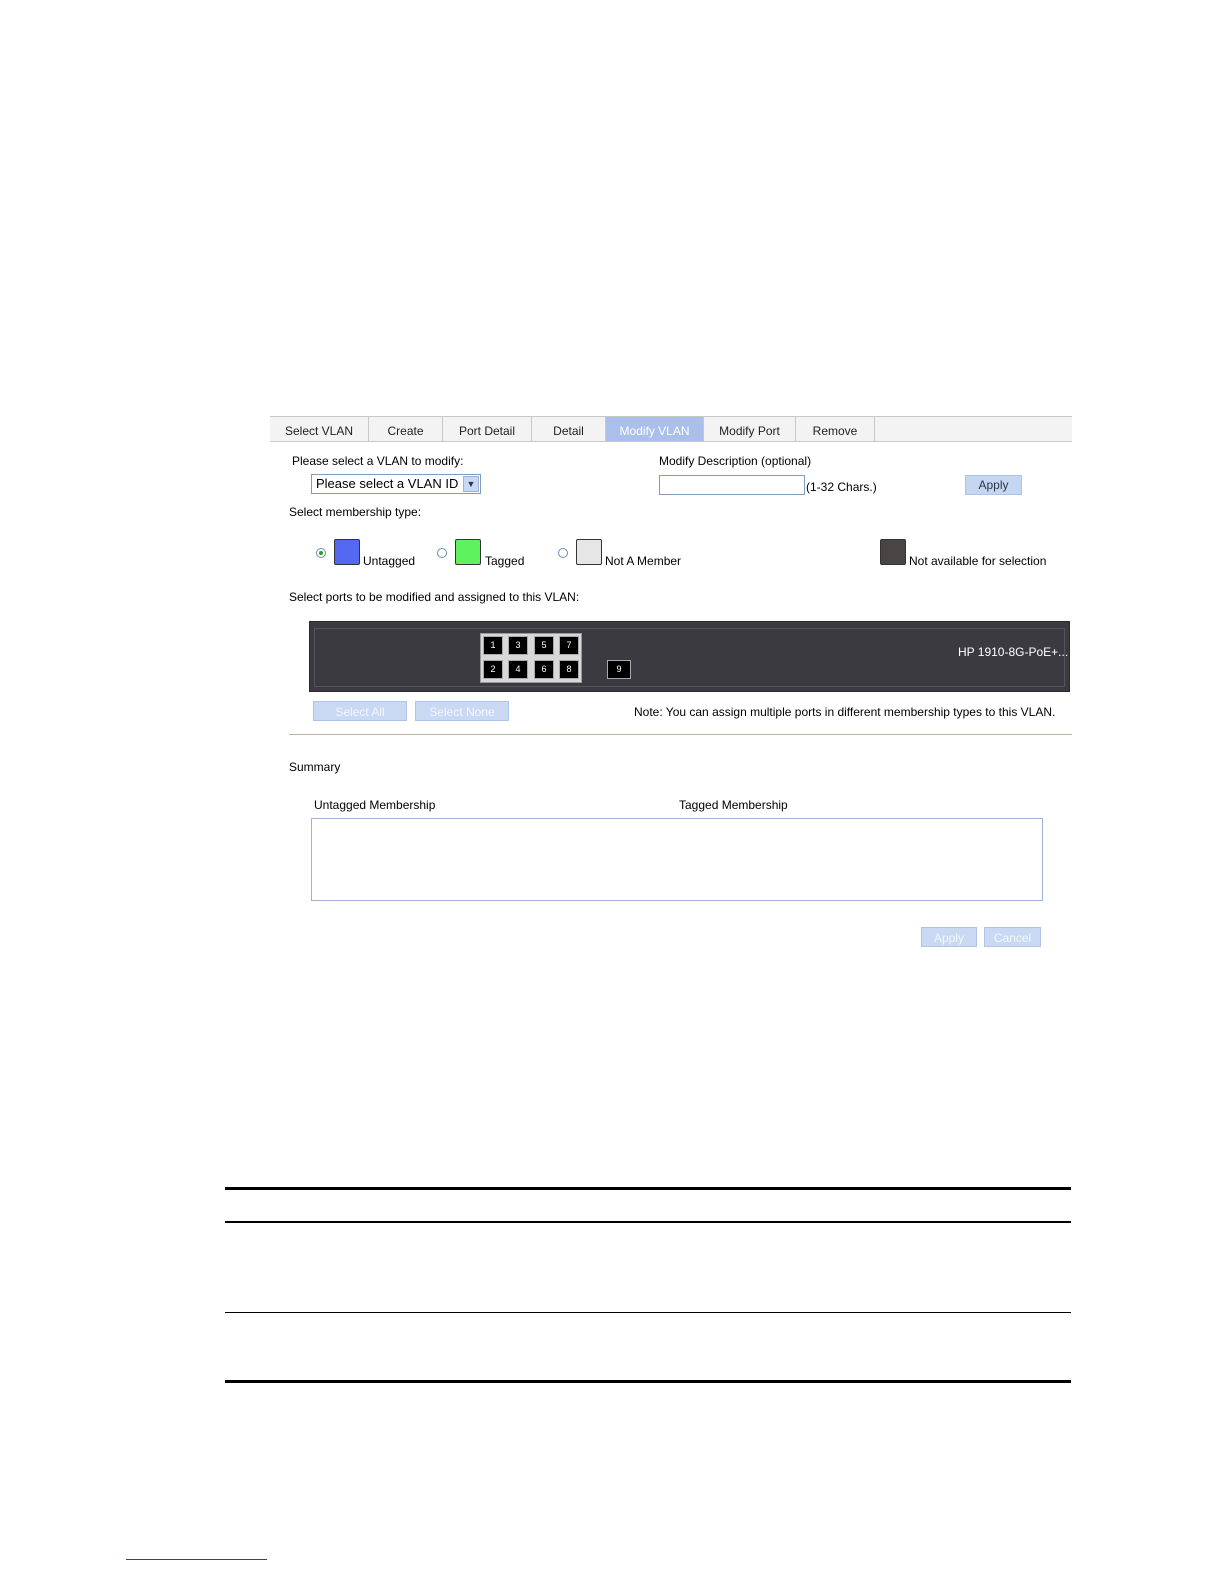 The height and width of the screenshot is (1584, 1224). Describe the element at coordinates (648, 1312) in the screenshot. I see `table-row-rule` at that location.